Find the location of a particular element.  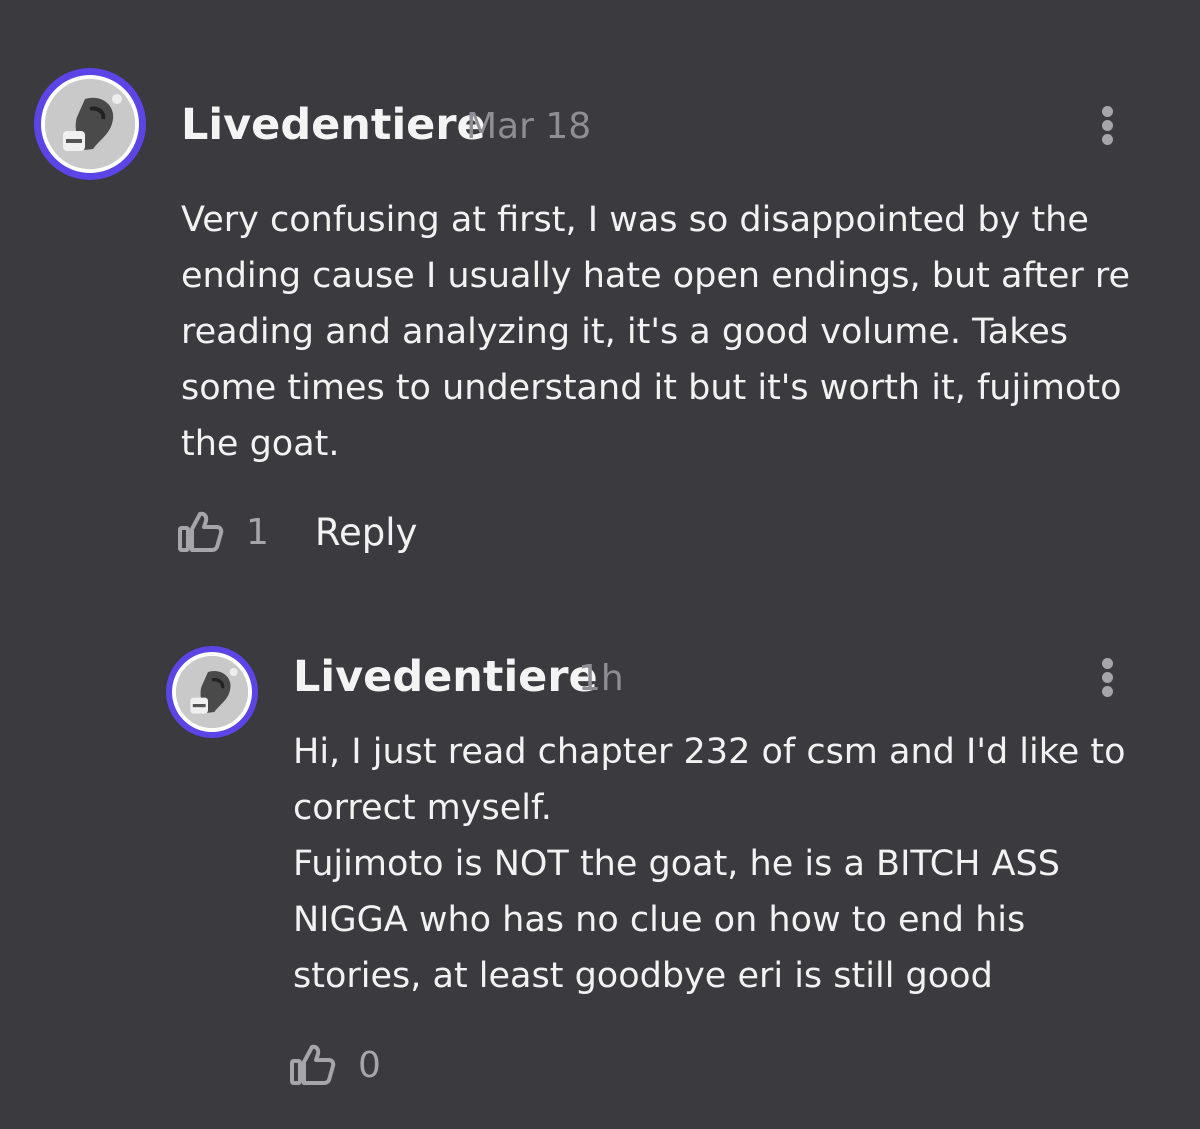

like-count: 1 is located at coordinates (257, 532).